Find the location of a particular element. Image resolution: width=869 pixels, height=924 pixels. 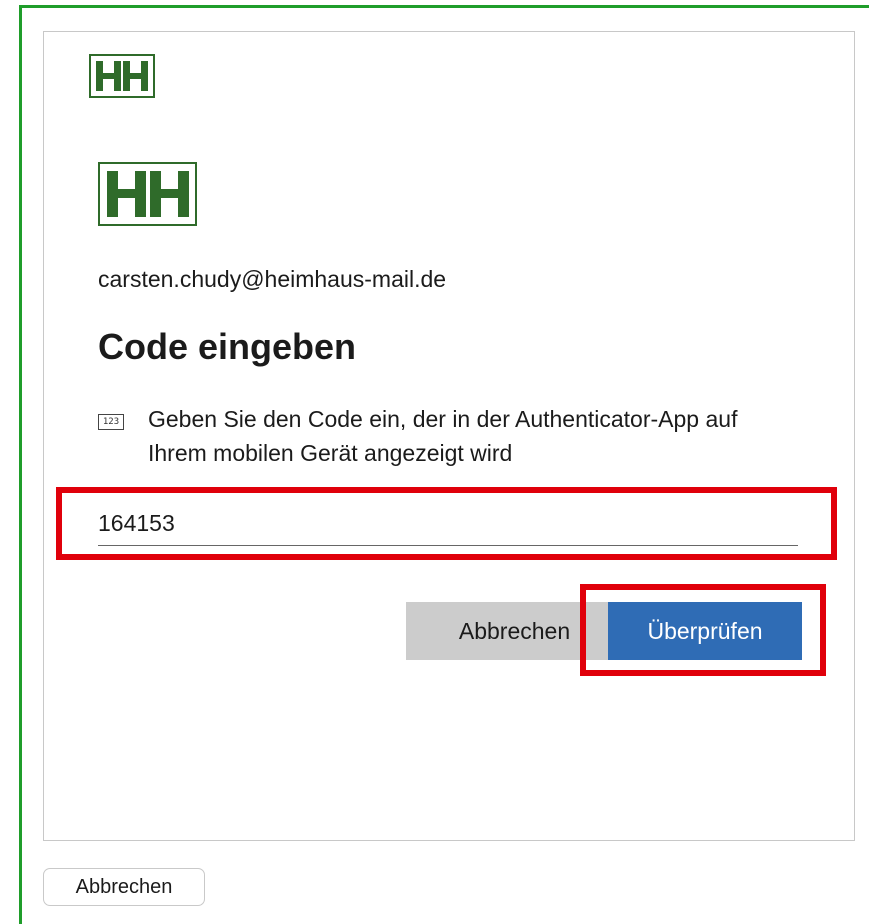

numeric-code-icon: 123 is located at coordinates (111, 422).